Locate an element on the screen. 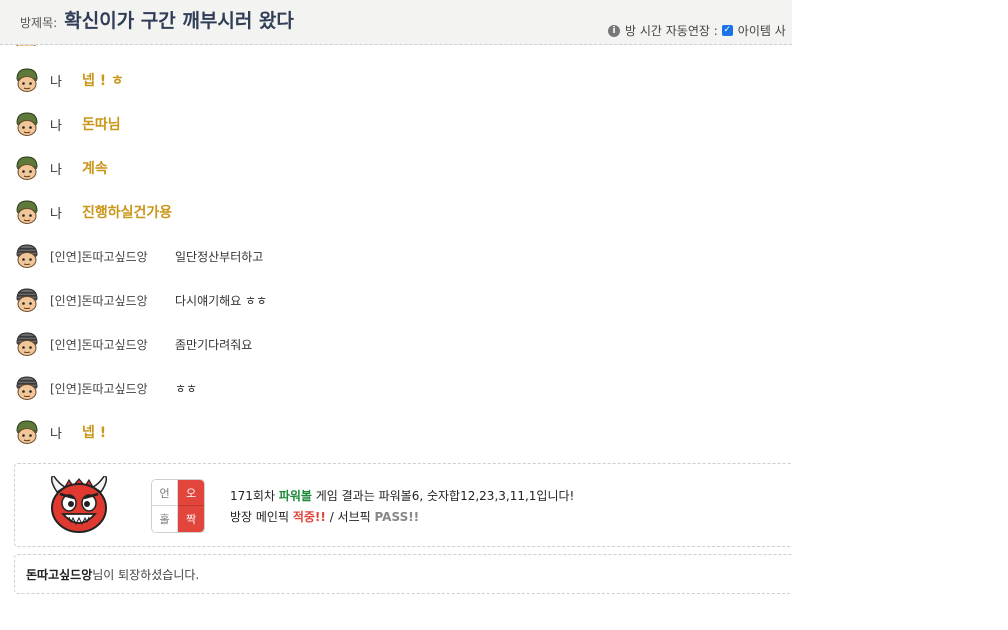 Image resolution: width=1008 pixels, height=630 pixels. main-pick-status: 적중!! is located at coordinates (309, 517).